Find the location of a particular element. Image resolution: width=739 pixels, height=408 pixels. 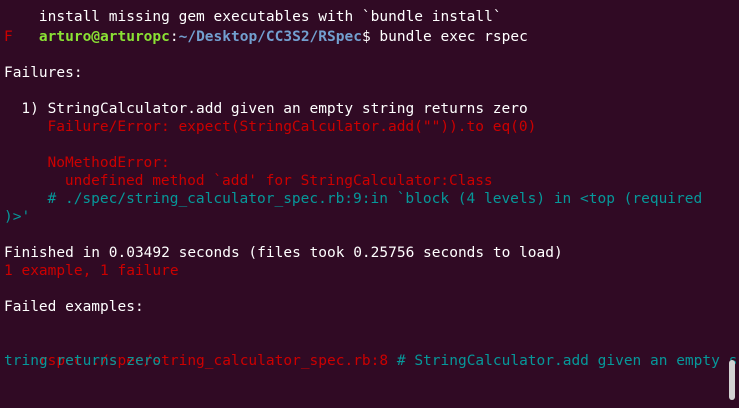

failed-example-description-wrap: tring returns zero is located at coordinates (83, 361).